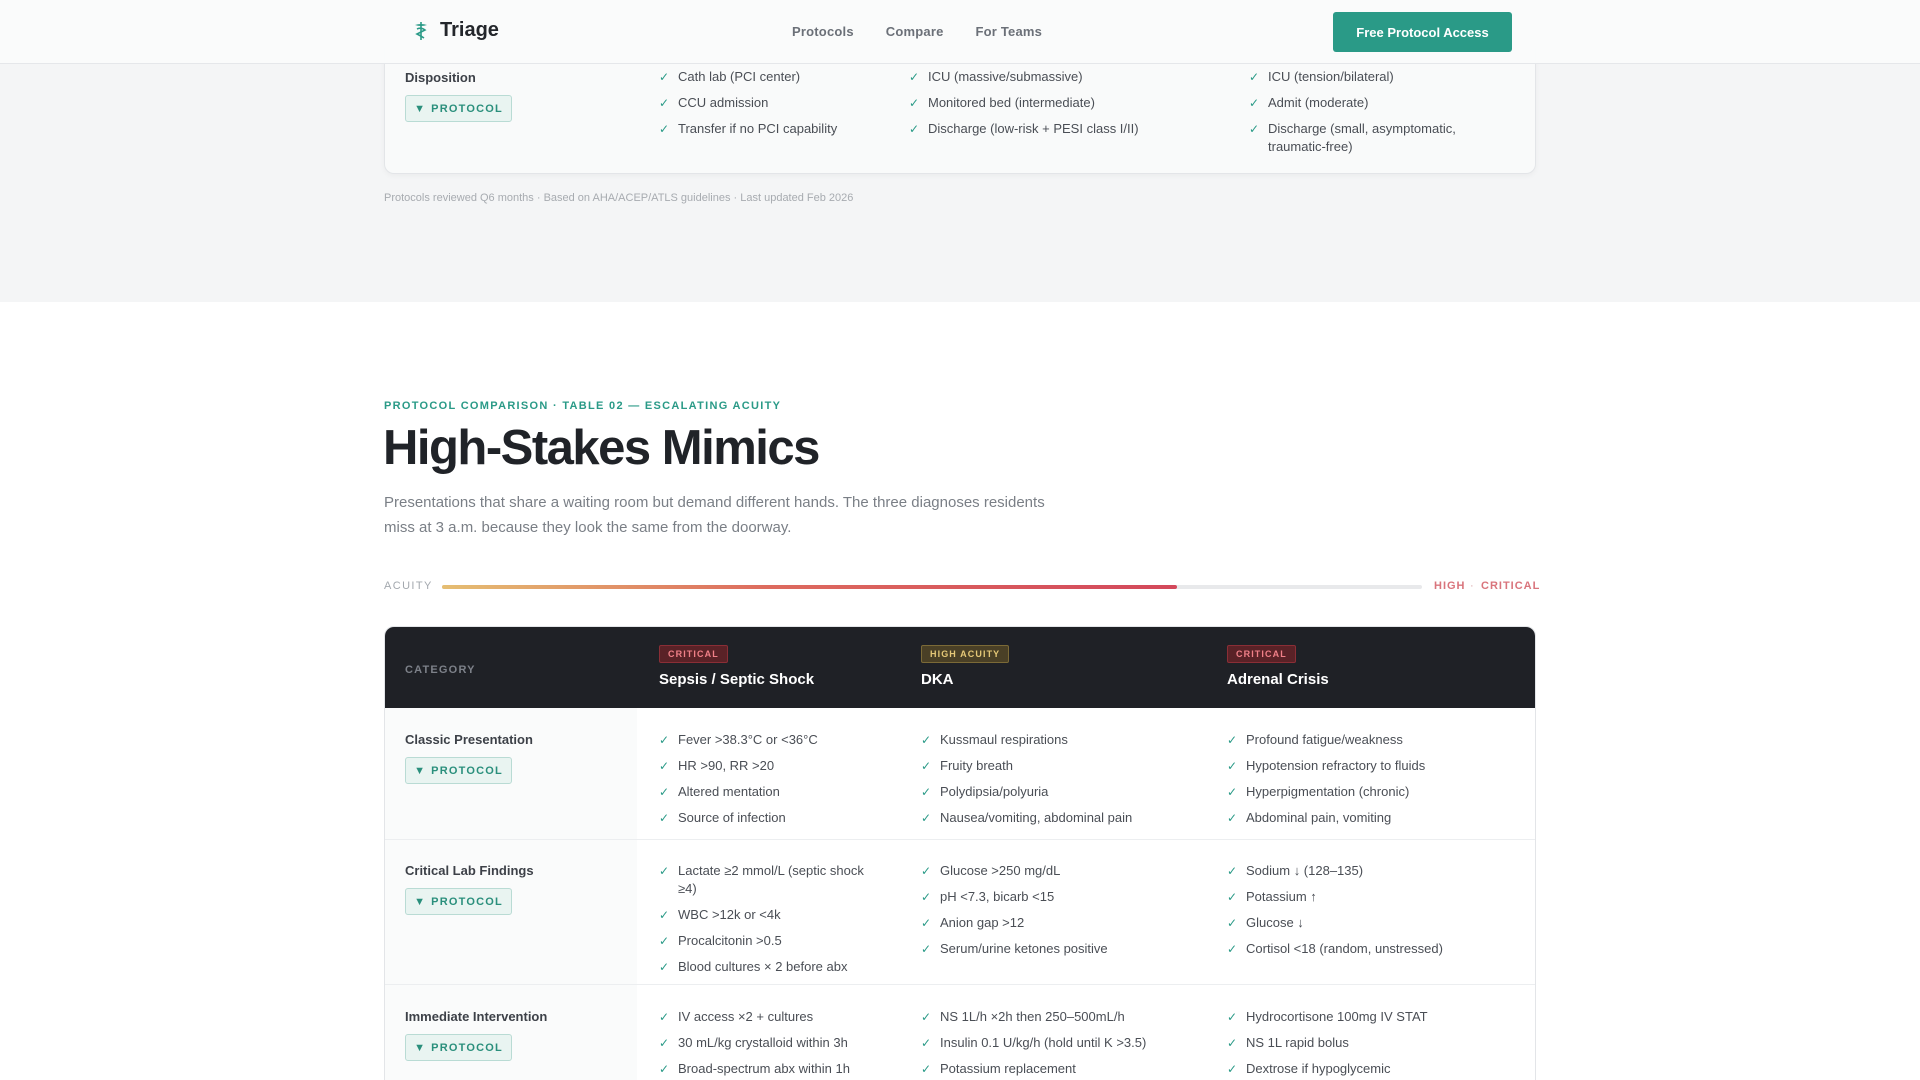 This screenshot has height=1080, width=1920. Describe the element at coordinates (1009, 31) in the screenshot. I see `nav-for-teams: For Teams` at that location.